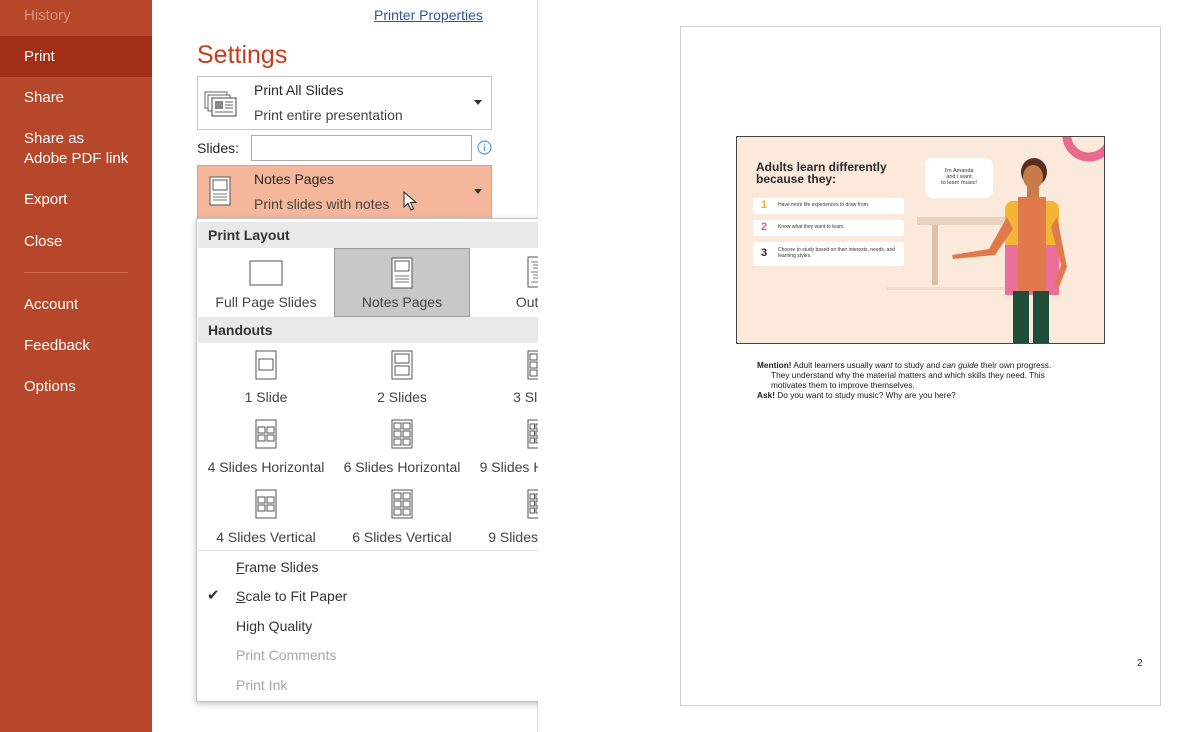  I want to click on option-label: Full Page Slides, so click(266, 302).